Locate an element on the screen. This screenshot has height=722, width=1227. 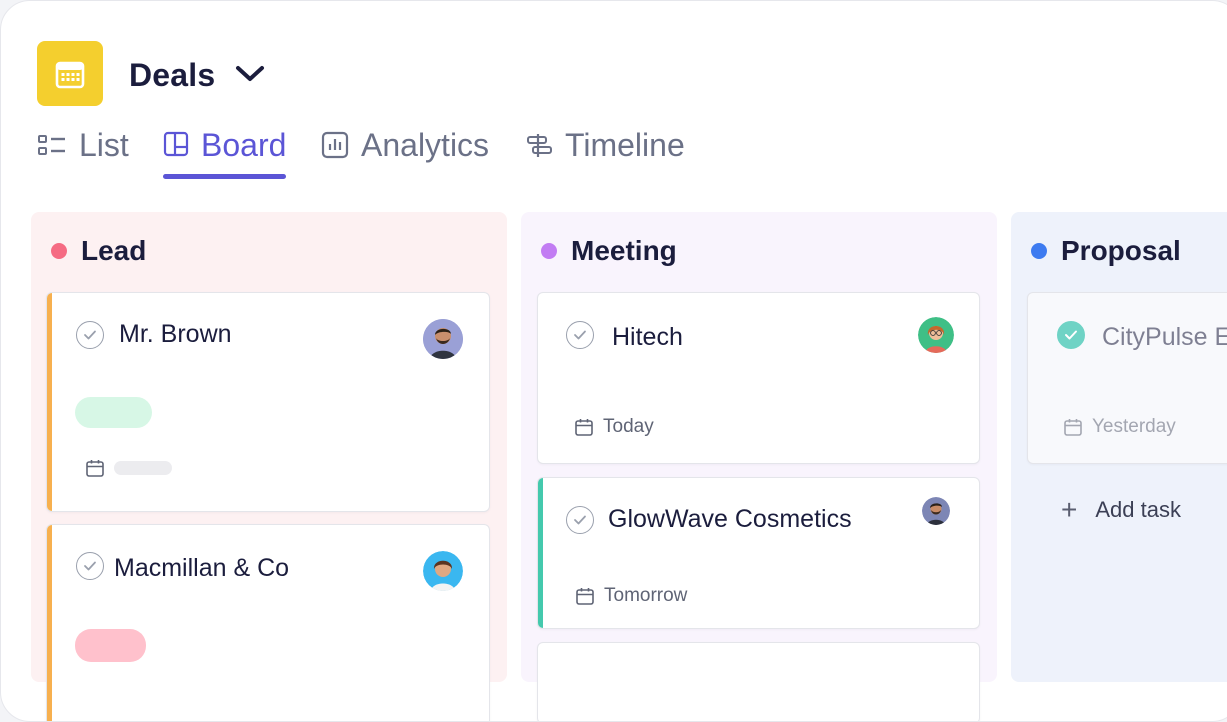
analytics-icon is located at coordinates (335, 145).